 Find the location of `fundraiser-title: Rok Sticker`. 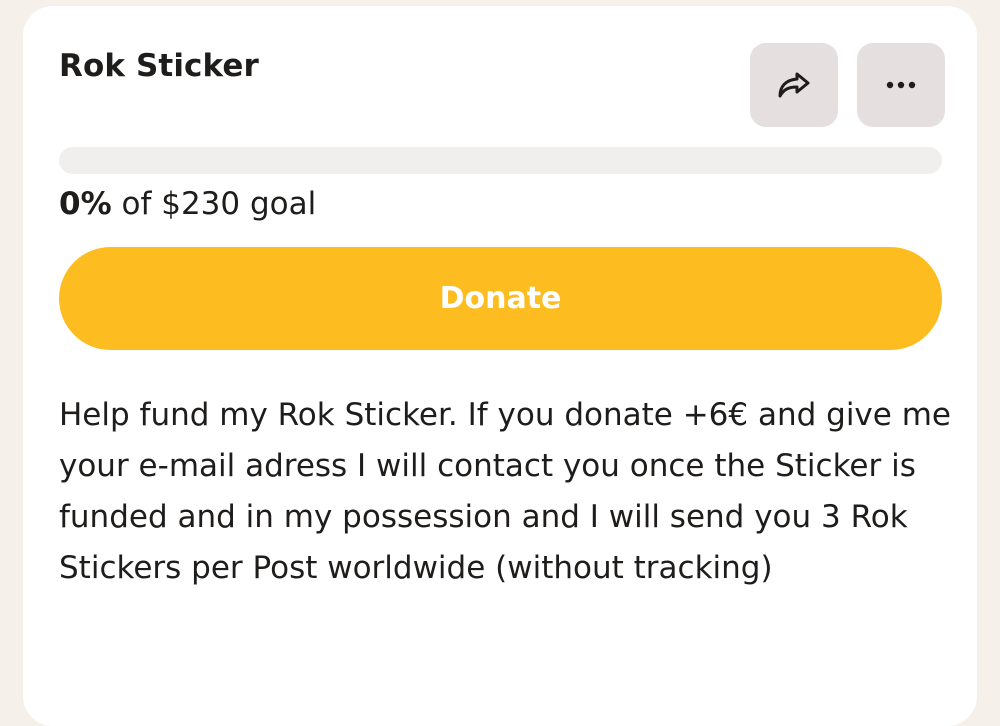

fundraiser-title: Rok Sticker is located at coordinates (159, 66).